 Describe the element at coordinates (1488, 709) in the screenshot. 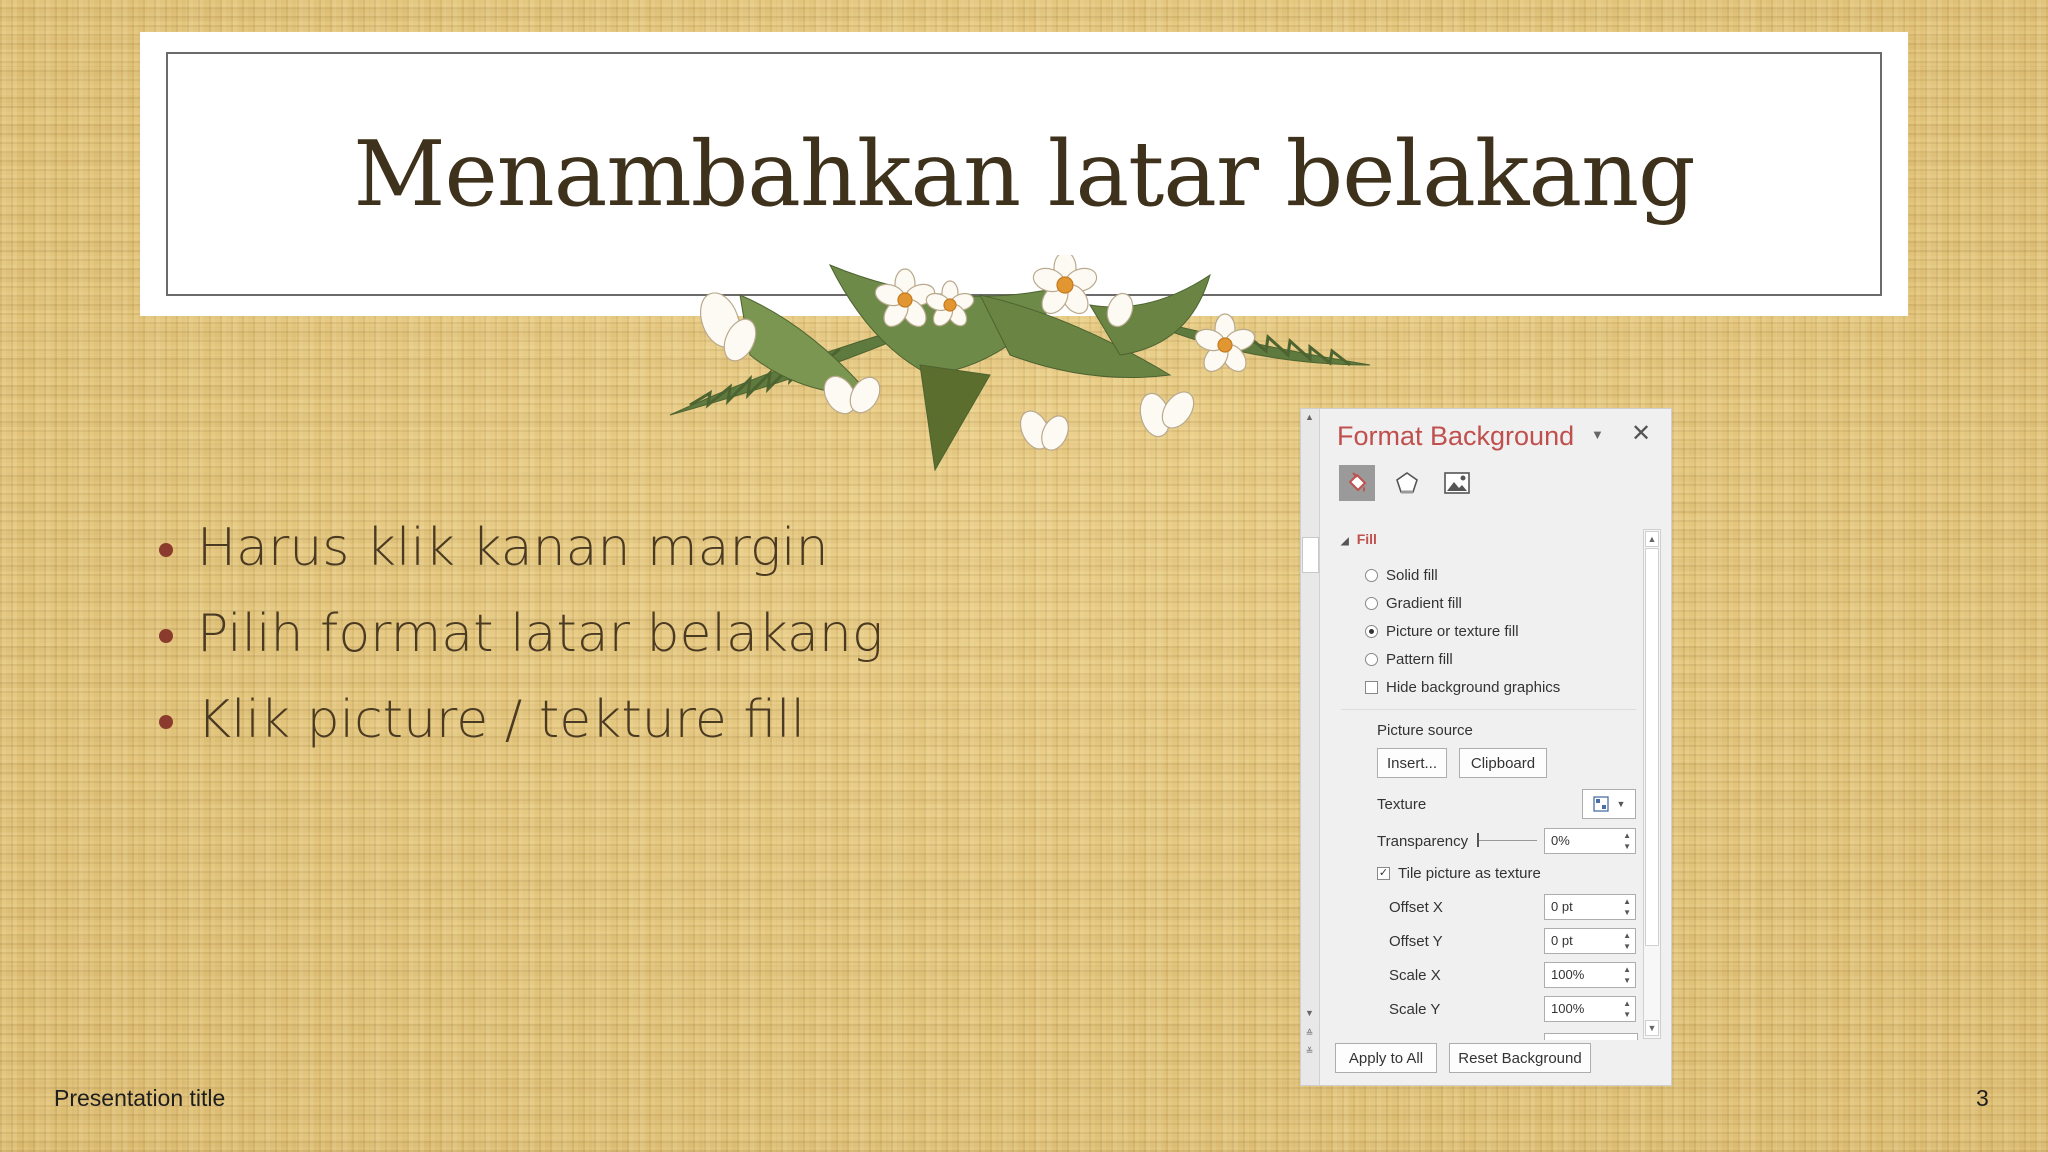

I see `divider` at that location.